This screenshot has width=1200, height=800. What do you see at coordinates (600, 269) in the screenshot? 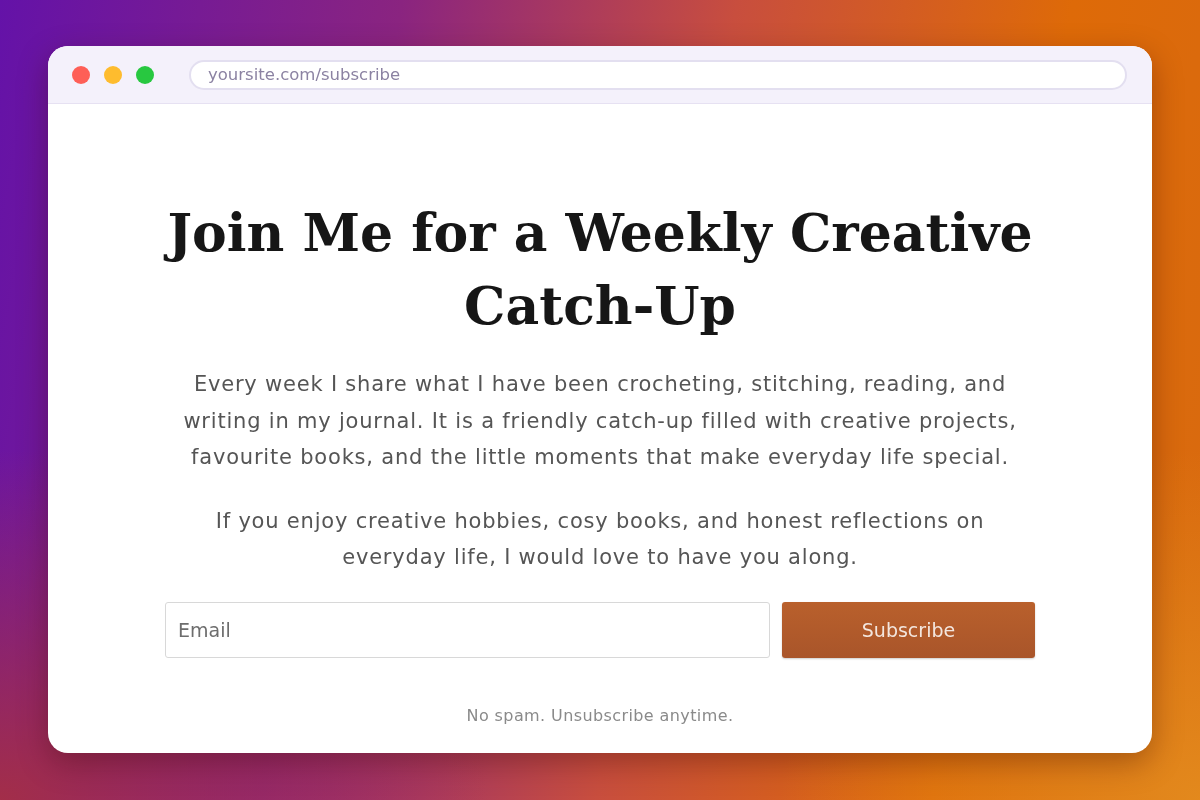
I see `page-heading: Join Me for a Weekly Creative Catch-Up` at bounding box center [600, 269].